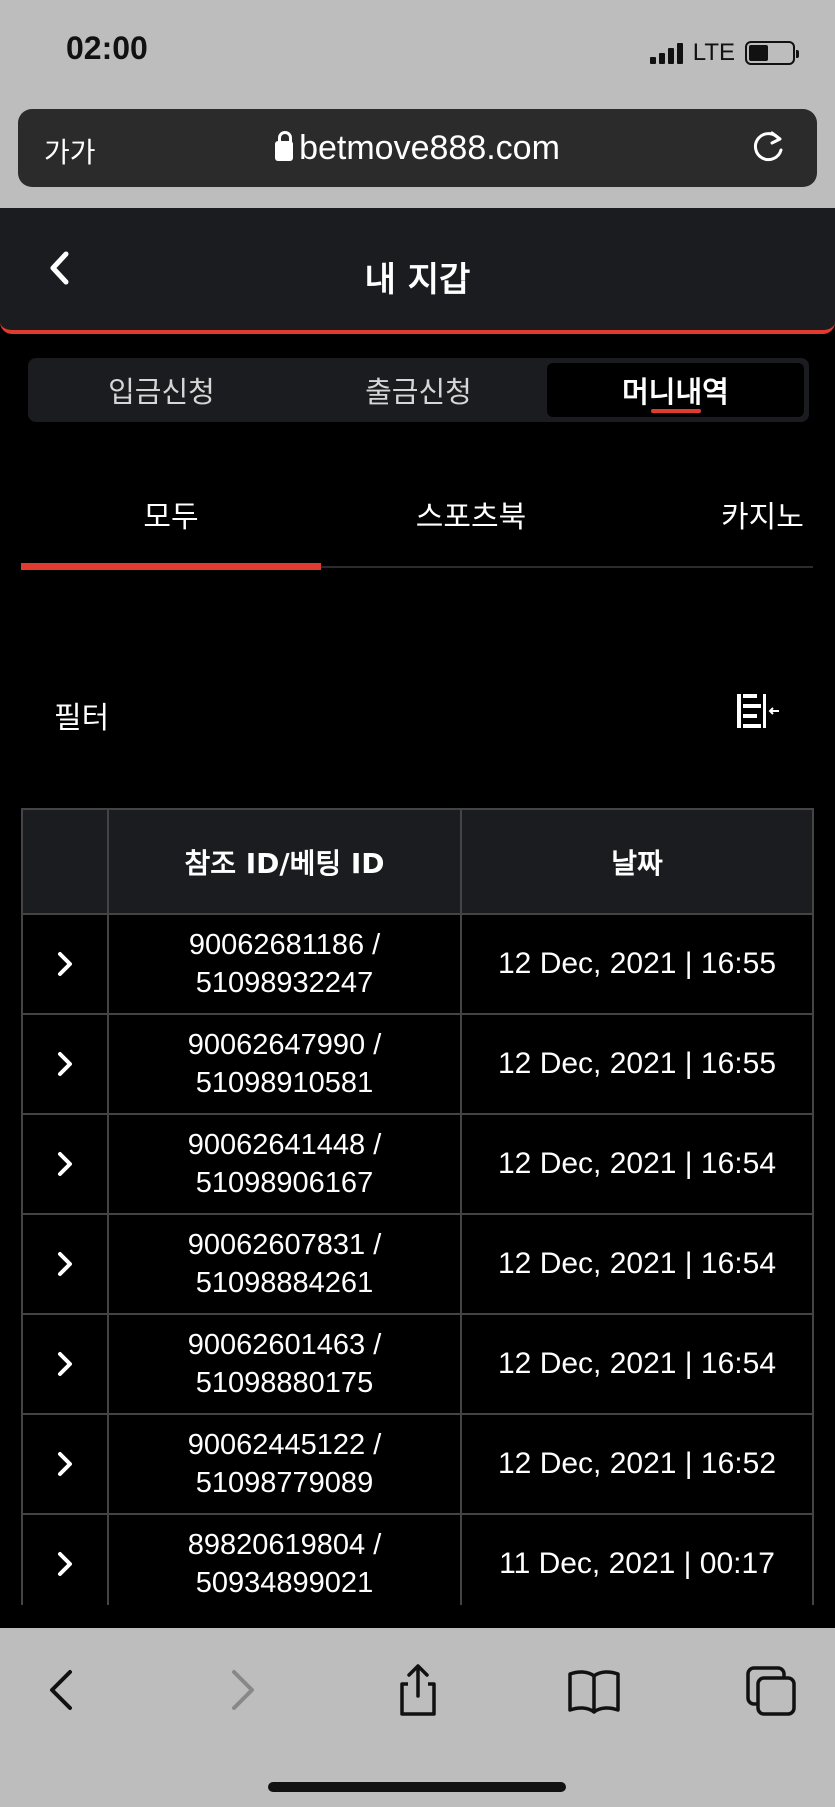 Image resolution: width=835 pixels, height=1807 pixels. I want to click on date-cell: 11 Dec, 2021 | 00:17, so click(637, 1563).